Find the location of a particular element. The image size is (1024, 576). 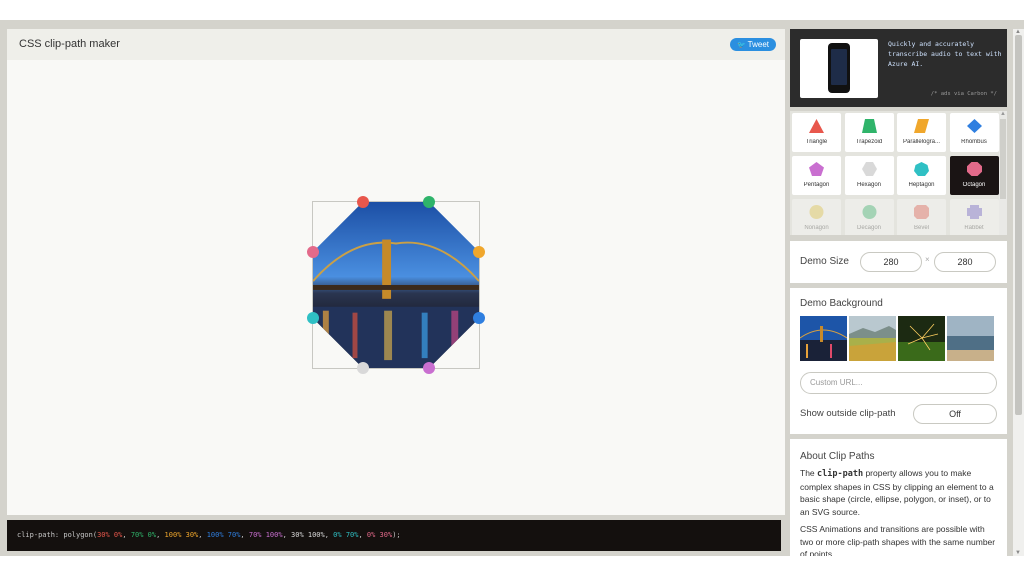

code-point: 30% 100% is located at coordinates (308, 535).